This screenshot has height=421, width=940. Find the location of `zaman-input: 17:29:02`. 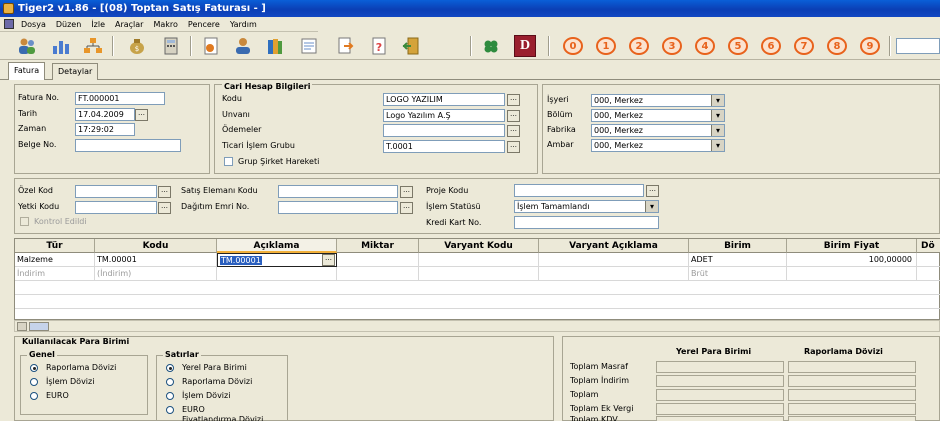

zaman-input: 17:29:02 is located at coordinates (105, 129).